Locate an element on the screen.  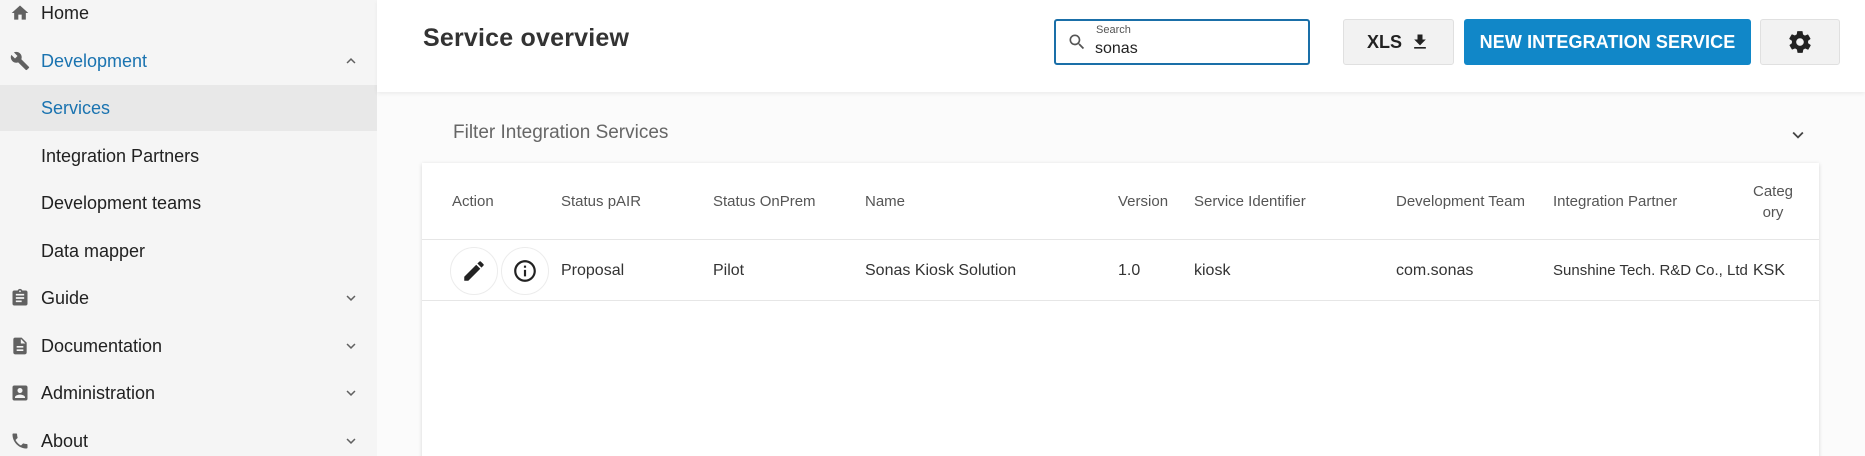
edit-button is located at coordinates (474, 271).